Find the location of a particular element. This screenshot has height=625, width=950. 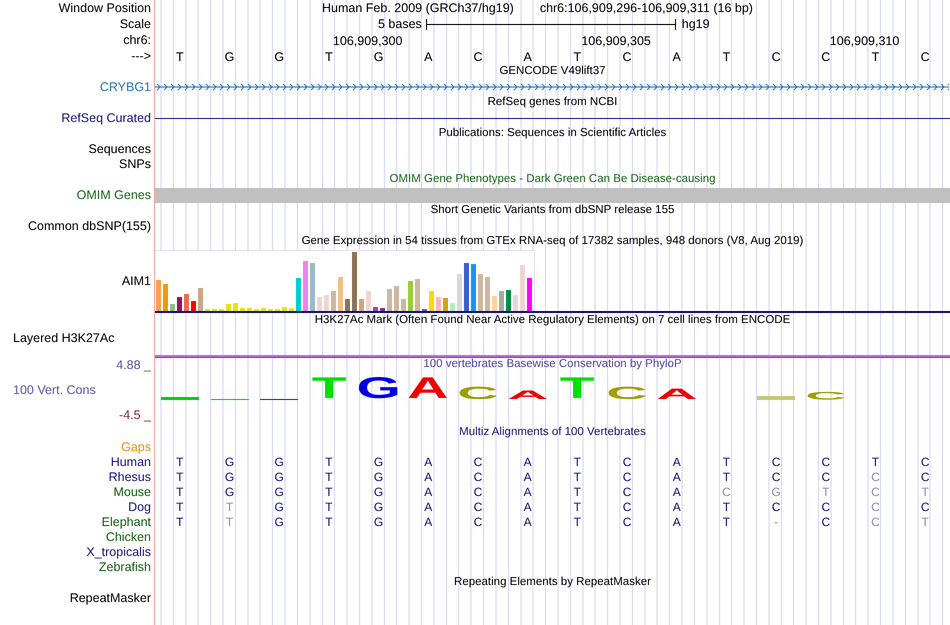

track-label: Rhesus is located at coordinates (129, 477).